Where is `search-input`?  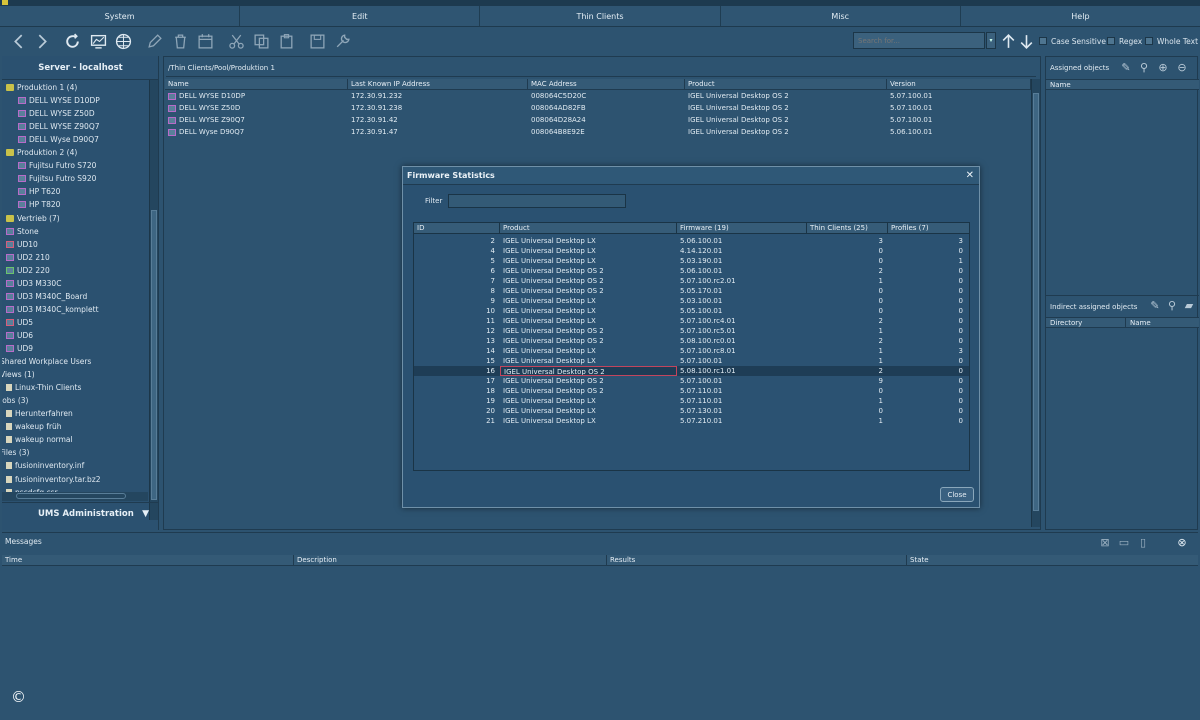
search-input is located at coordinates (919, 40).